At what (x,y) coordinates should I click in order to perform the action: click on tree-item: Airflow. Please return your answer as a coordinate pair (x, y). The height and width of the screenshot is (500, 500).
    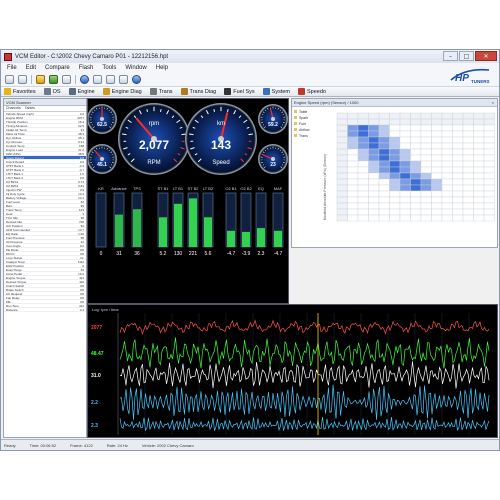
    Looking at the image, I should click on (304, 130).